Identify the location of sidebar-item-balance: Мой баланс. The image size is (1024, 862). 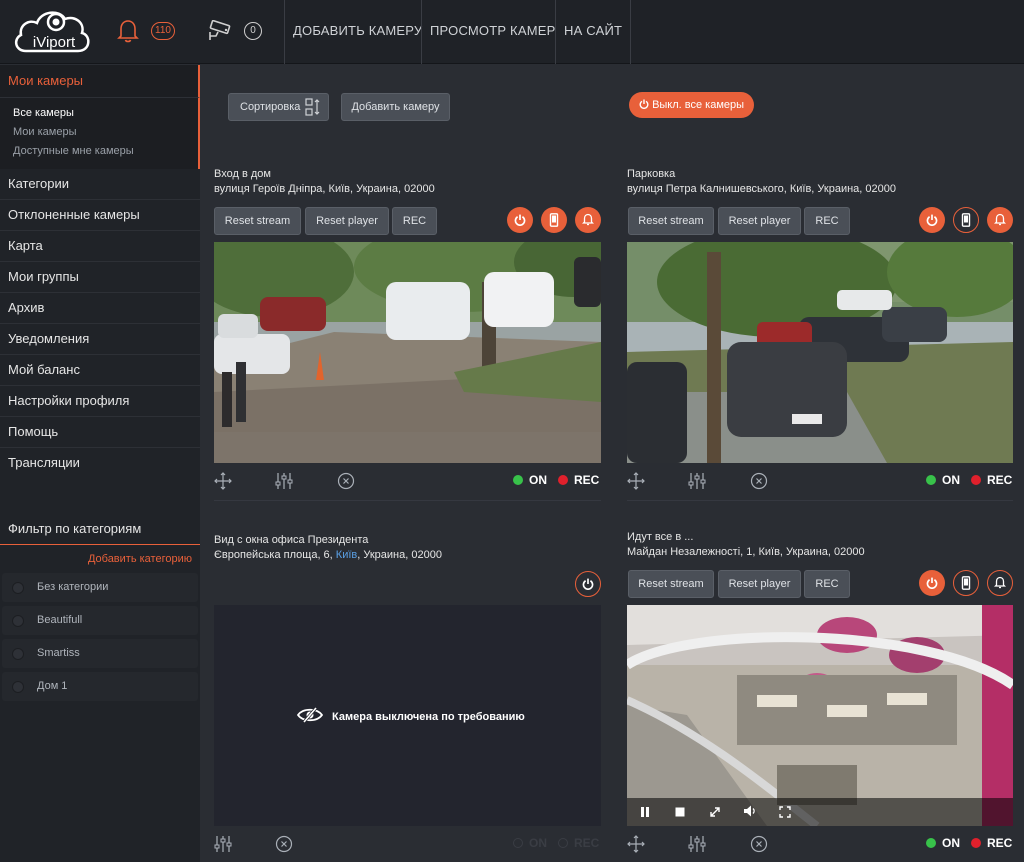
(100, 370).